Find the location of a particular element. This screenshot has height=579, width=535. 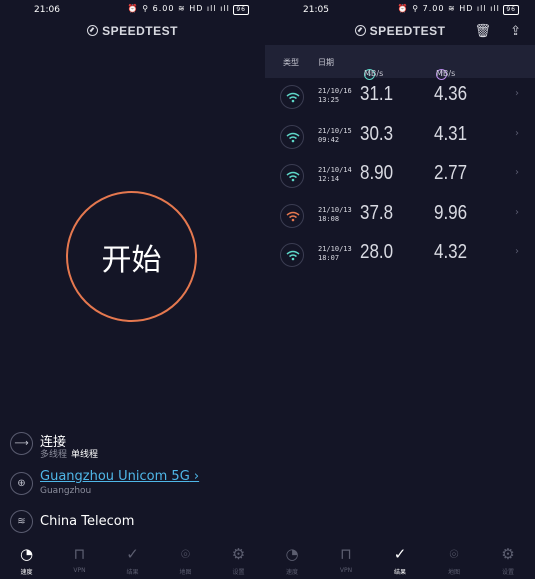

upload-value: 4.31 is located at coordinates (451, 133).